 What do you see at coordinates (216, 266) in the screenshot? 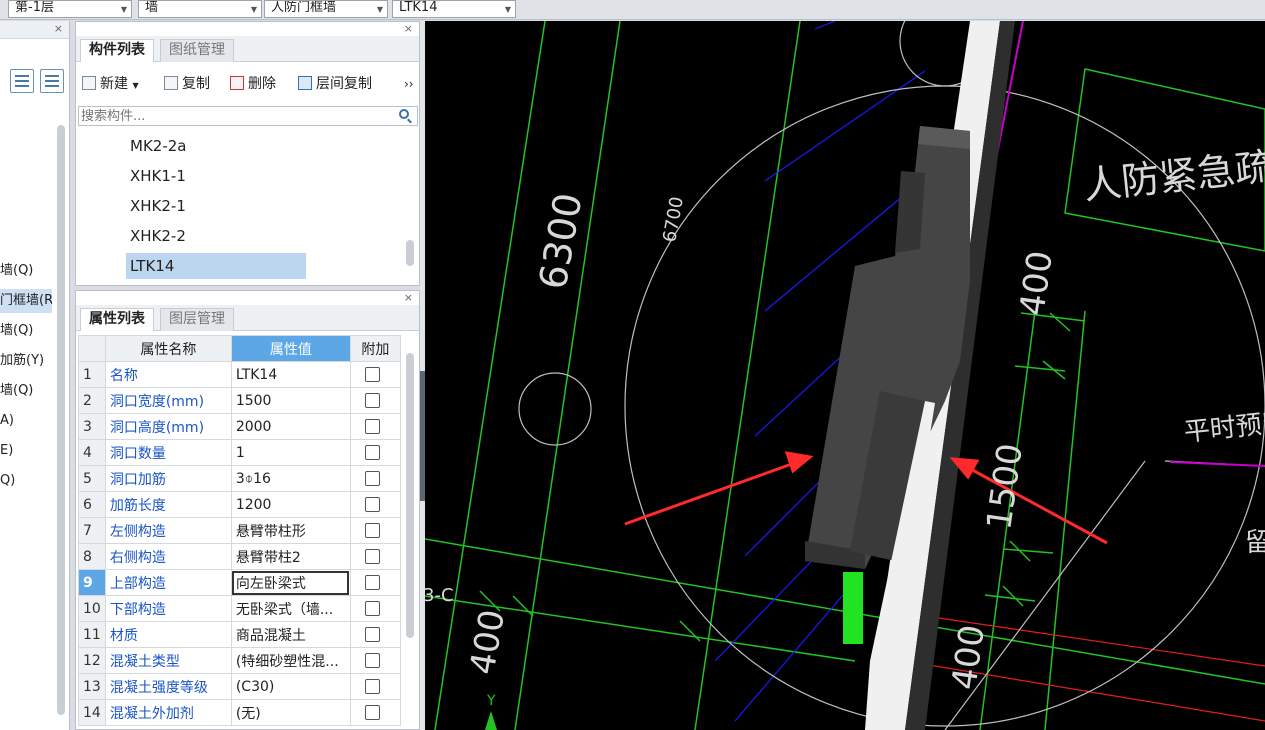
I see `component-list-item-selected: LTK14` at bounding box center [216, 266].